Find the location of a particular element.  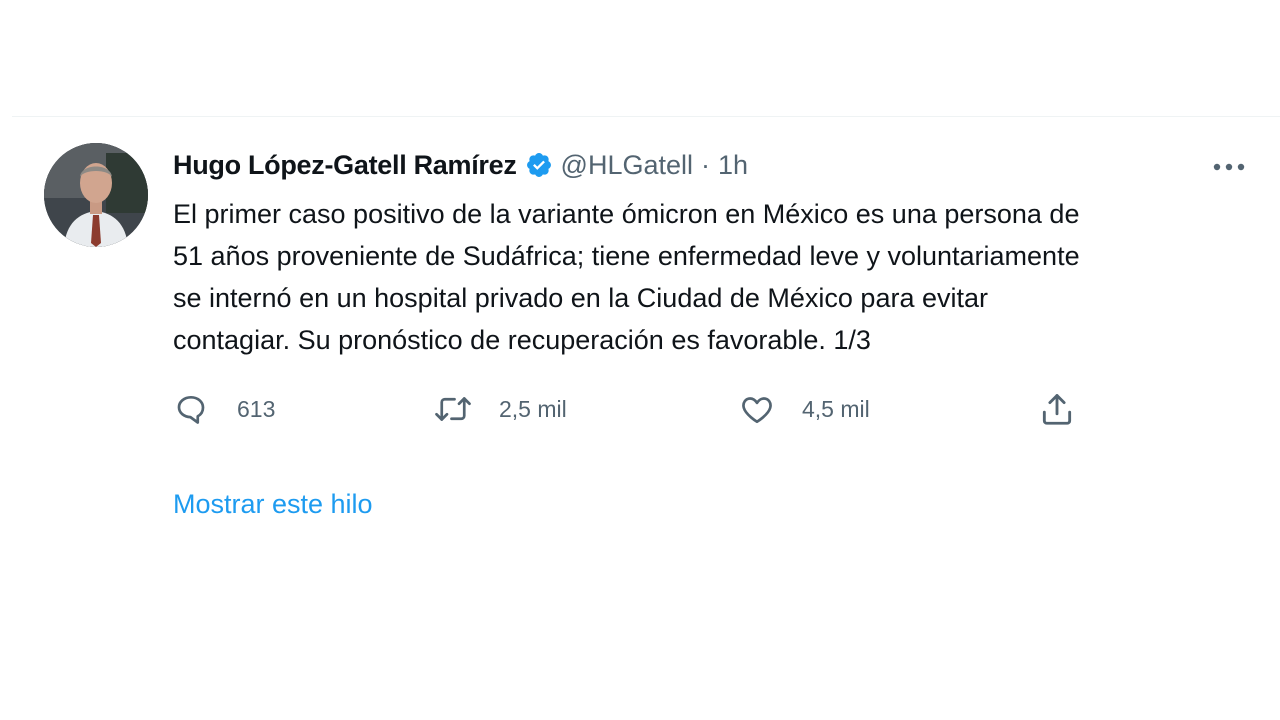

verified-badge-icon is located at coordinates (539, 165).